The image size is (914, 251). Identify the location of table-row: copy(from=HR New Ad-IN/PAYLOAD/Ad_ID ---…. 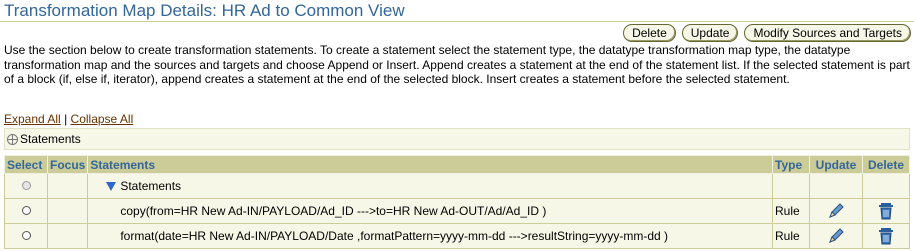
(457, 211).